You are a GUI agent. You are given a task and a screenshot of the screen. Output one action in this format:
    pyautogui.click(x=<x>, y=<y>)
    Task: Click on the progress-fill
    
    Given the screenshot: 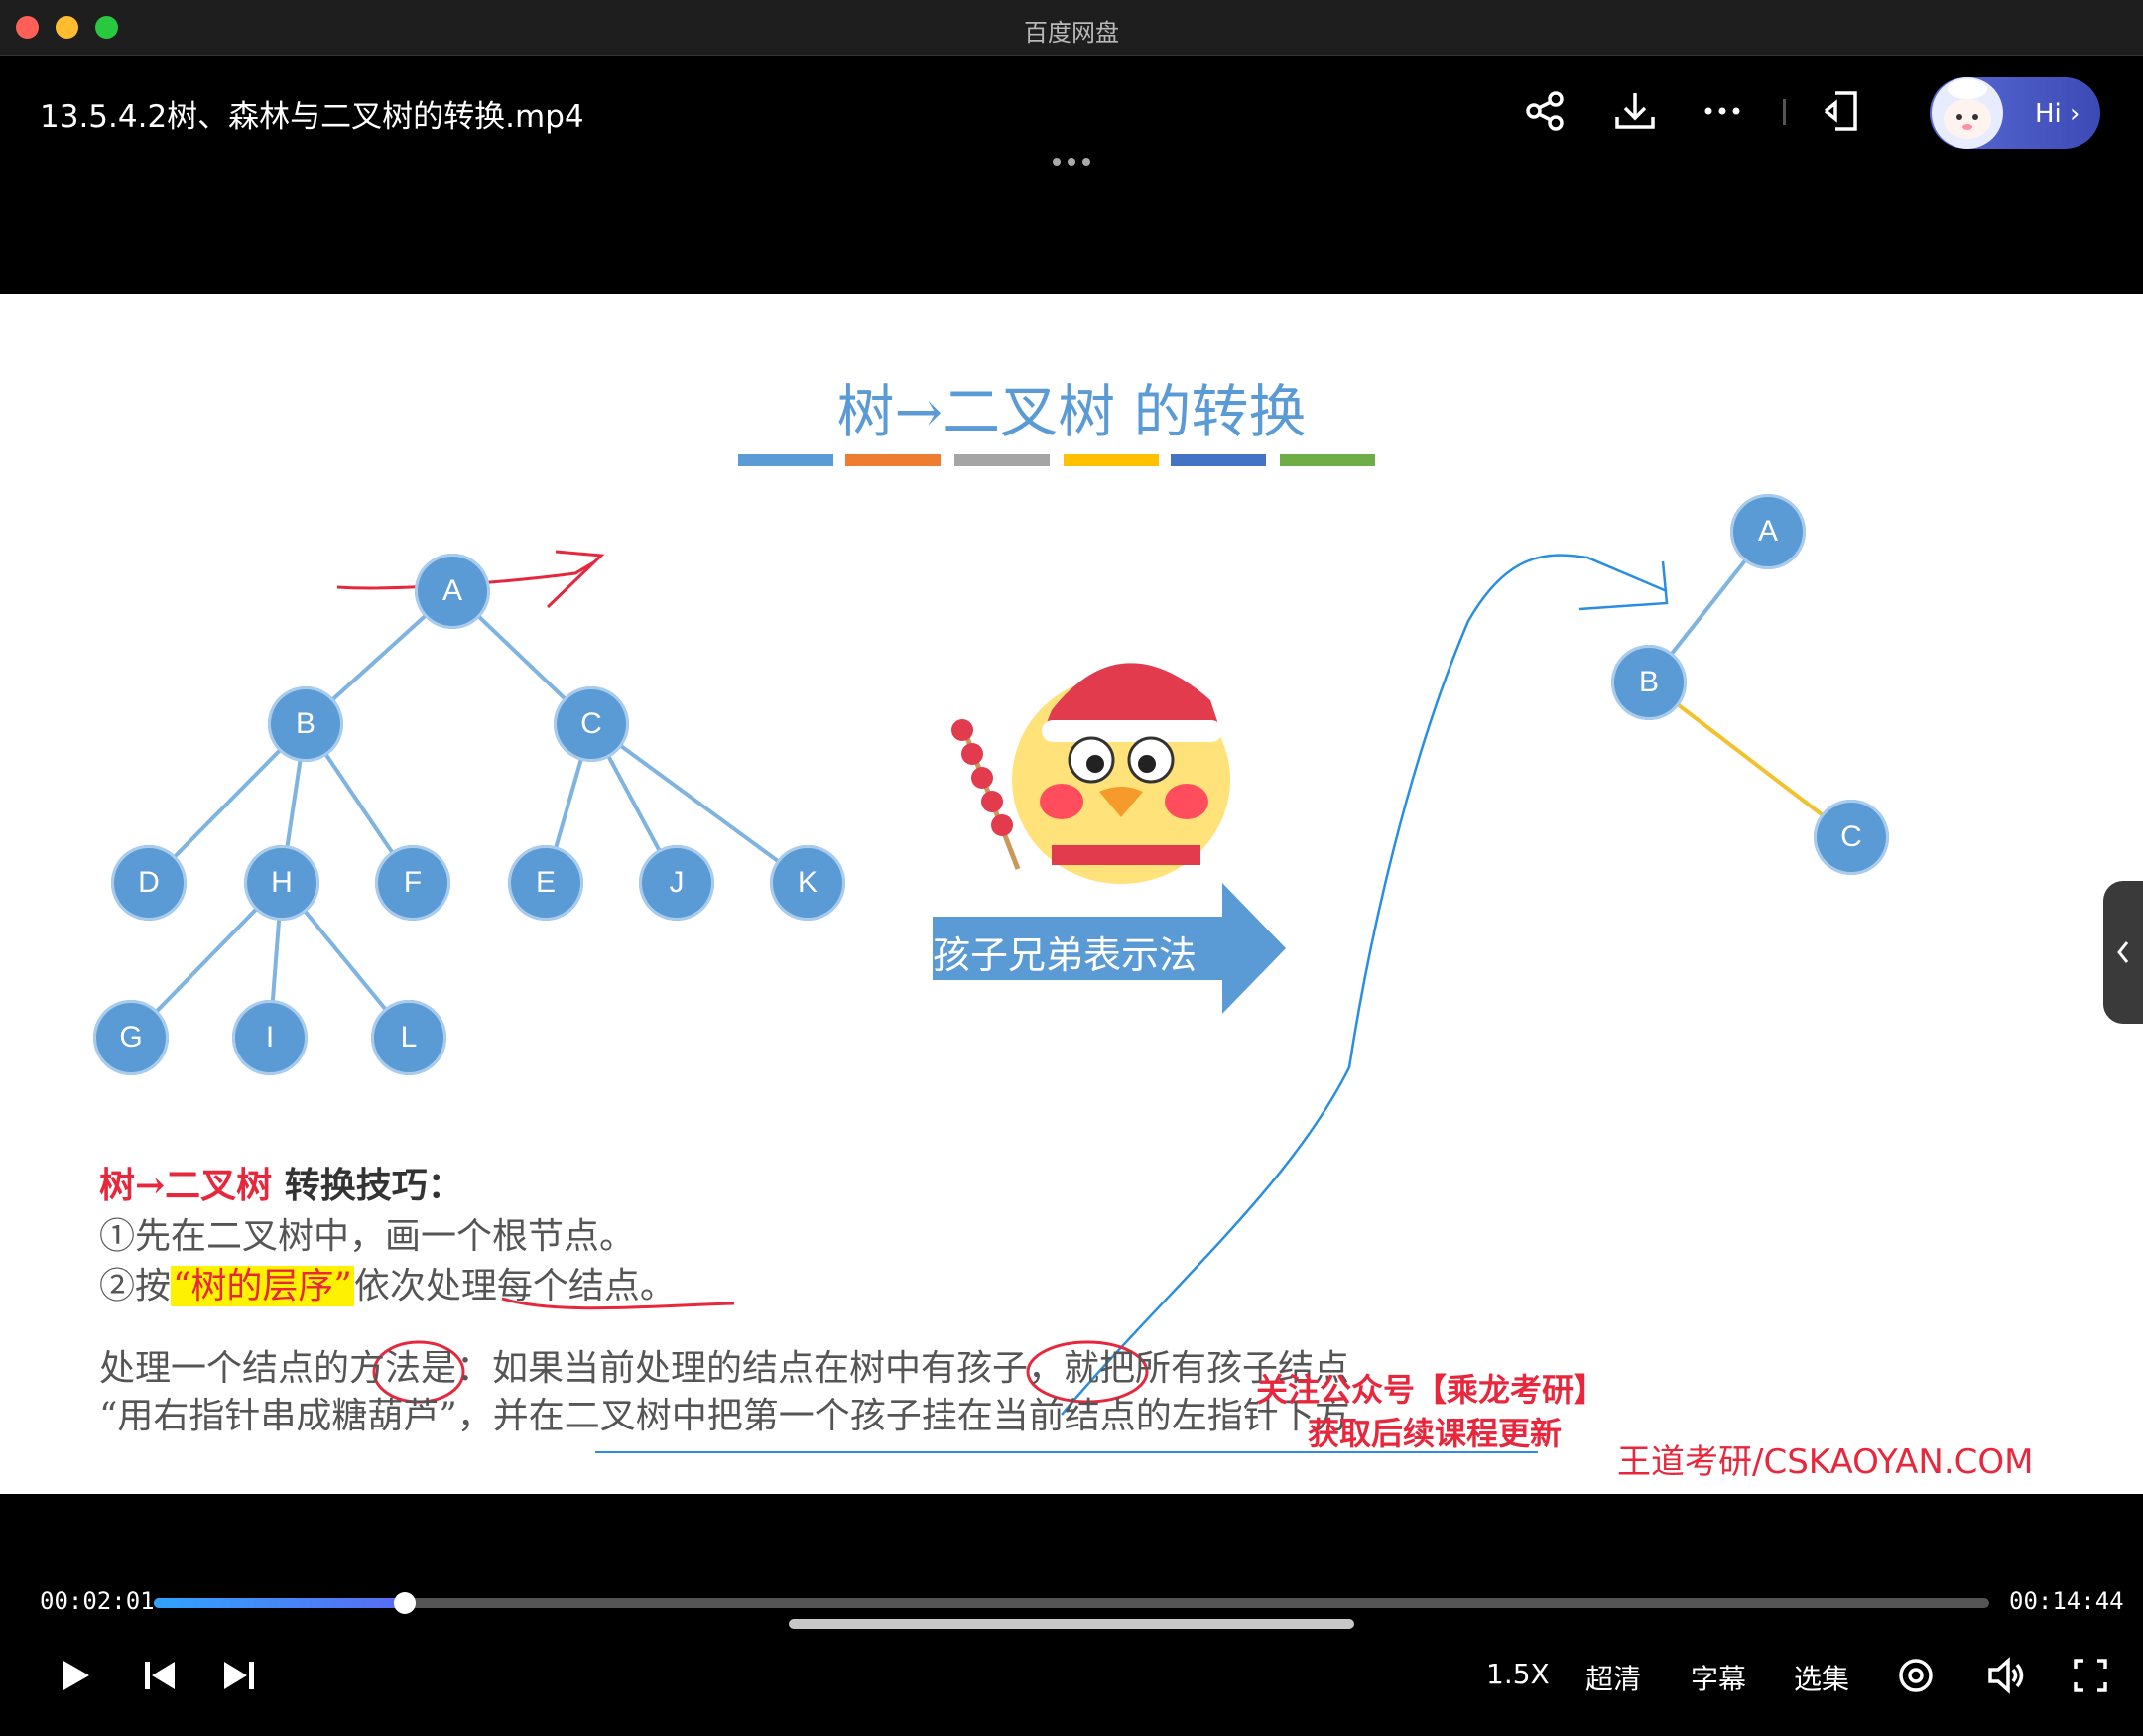 What is the action you would take?
    pyautogui.click(x=280, y=1603)
    